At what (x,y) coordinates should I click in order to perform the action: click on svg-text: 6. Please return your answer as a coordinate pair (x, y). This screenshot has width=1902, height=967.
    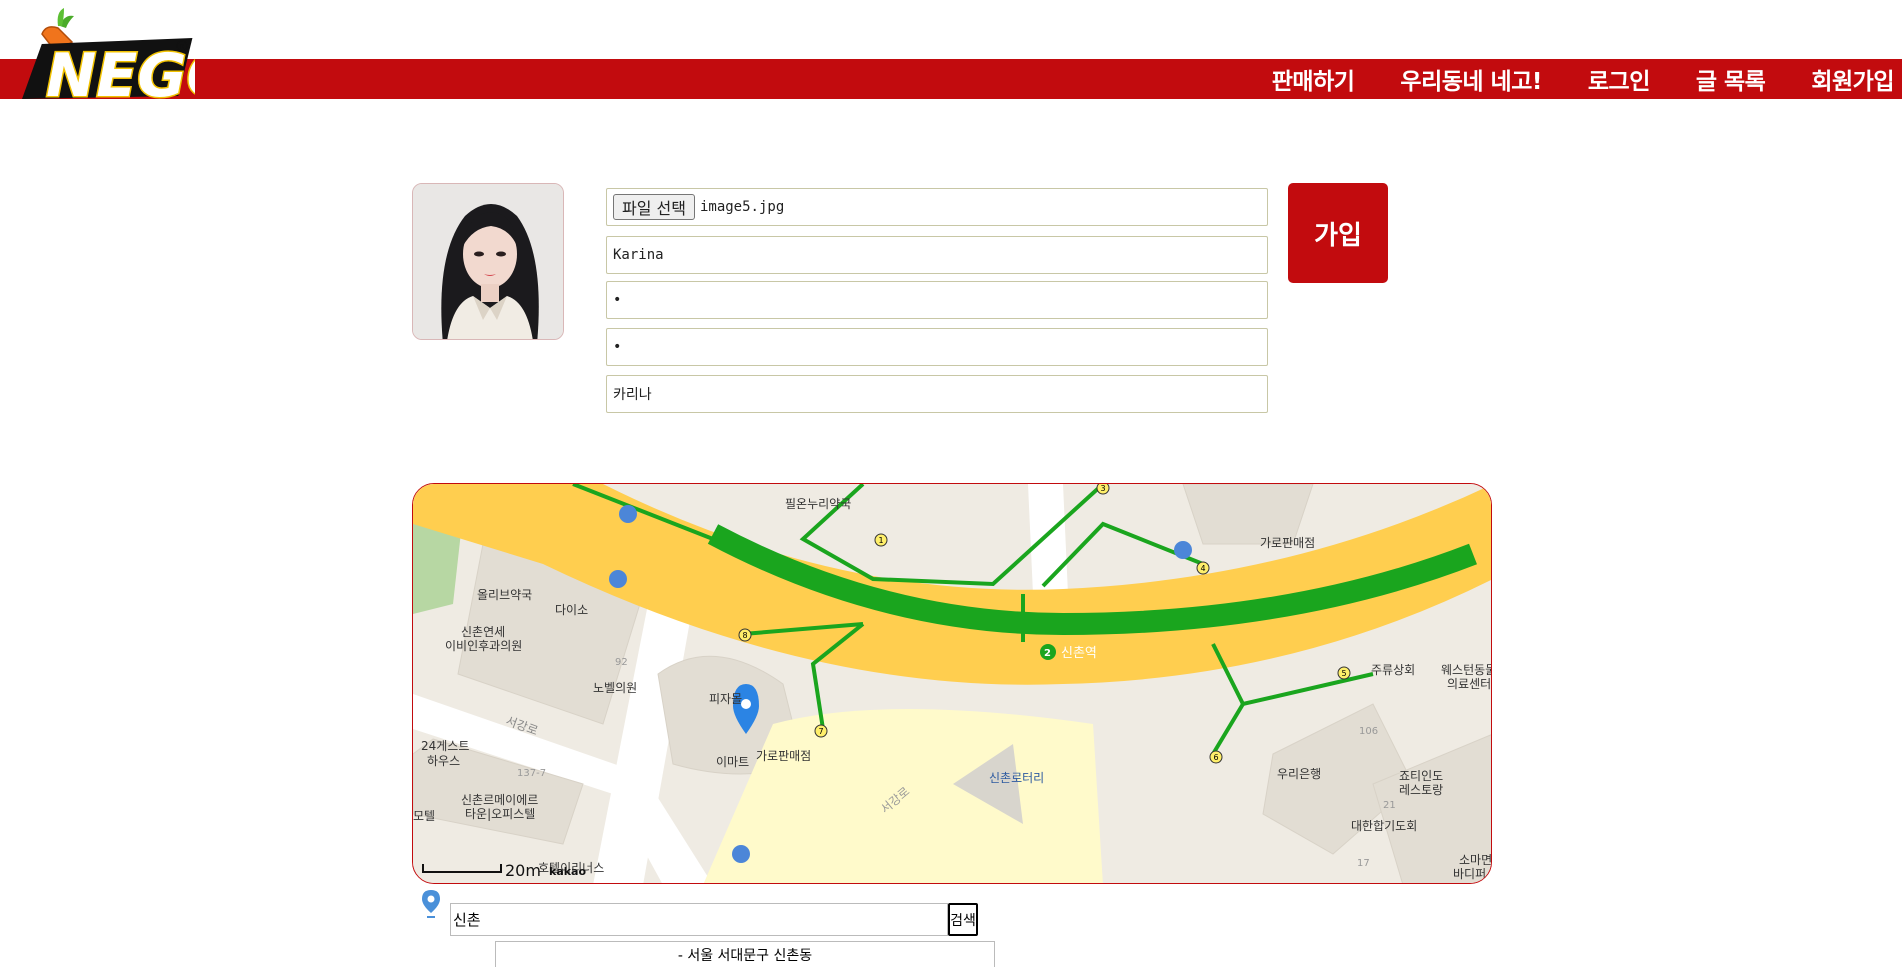
    Looking at the image, I should click on (1215, 757).